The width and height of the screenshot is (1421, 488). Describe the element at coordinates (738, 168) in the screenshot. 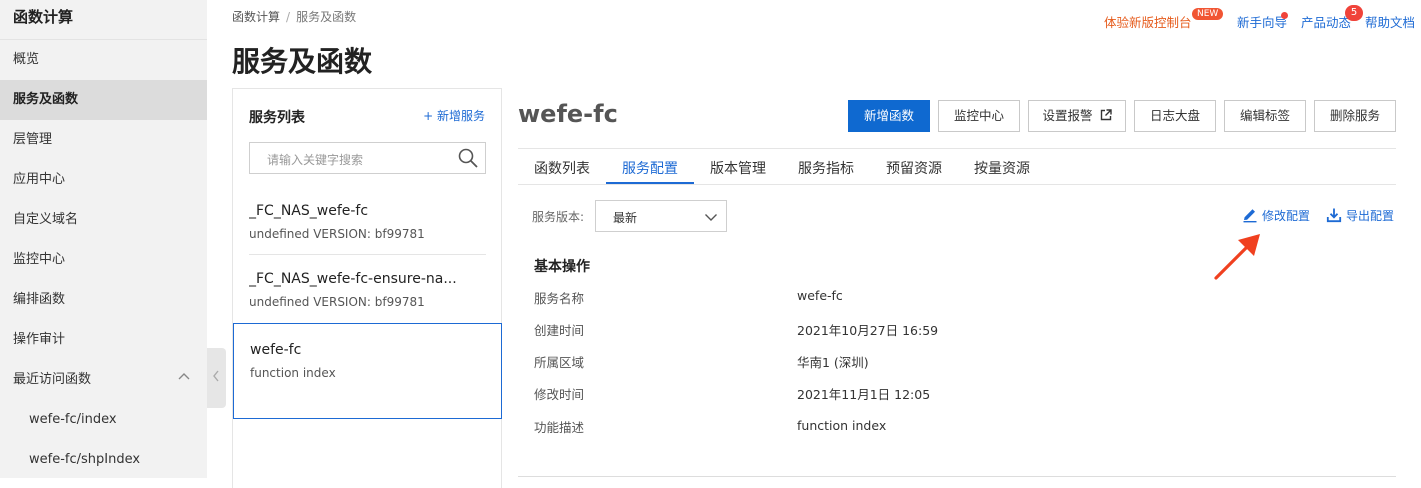

I see `tab-versions: 版本管理` at that location.